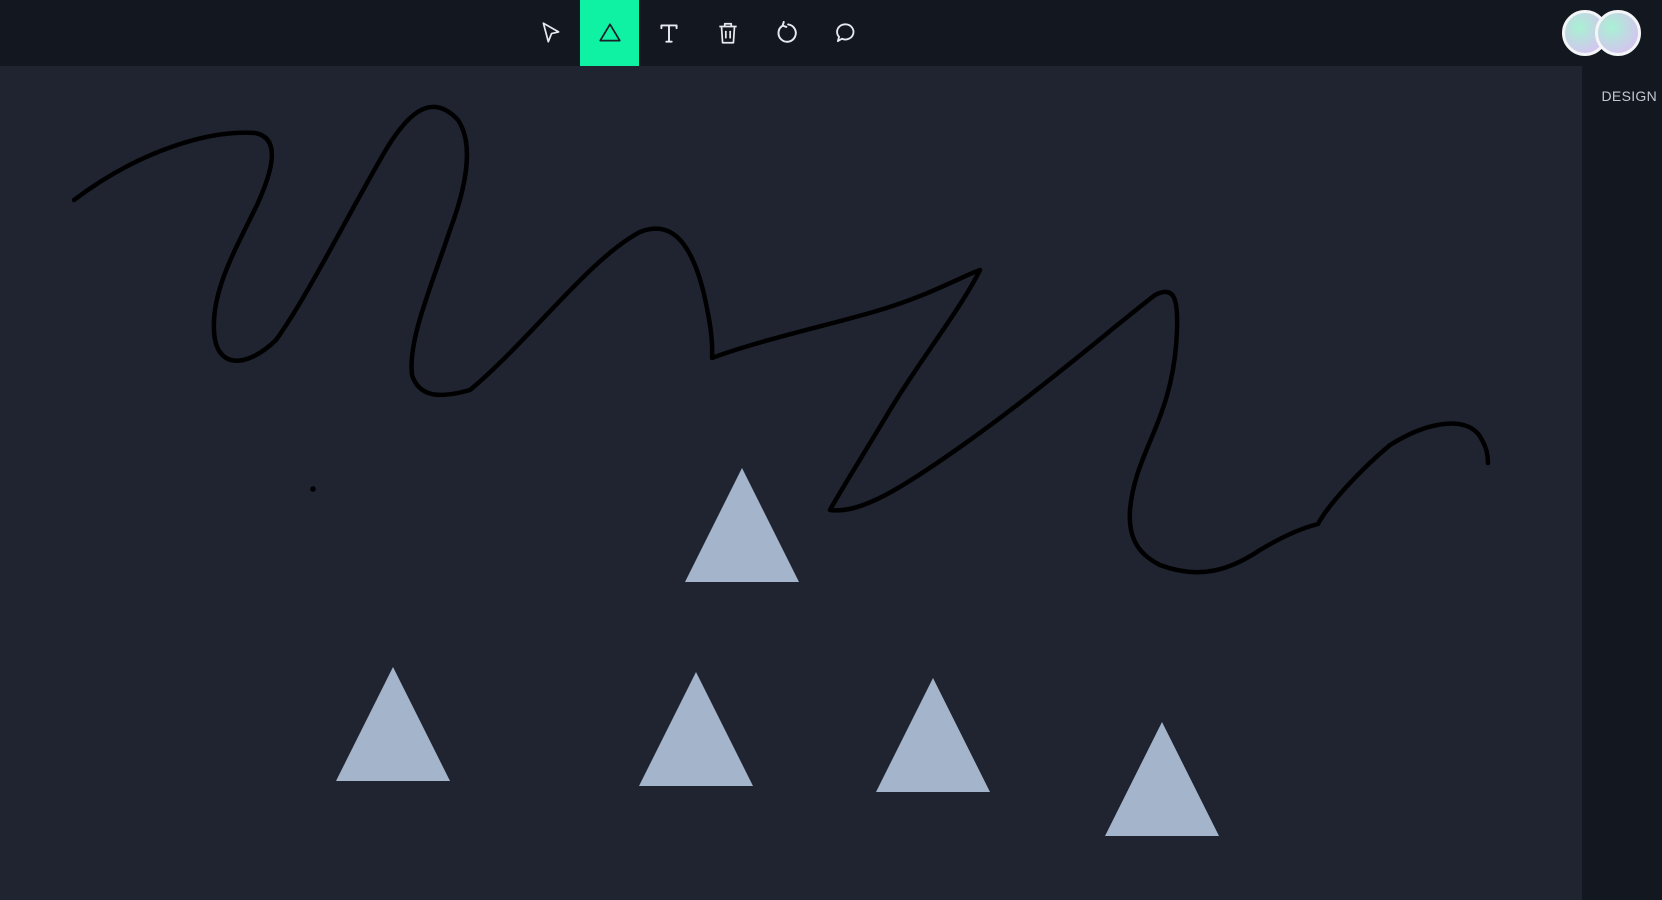 This screenshot has width=1662, height=900. I want to click on comment-tool-button, so click(845, 33).